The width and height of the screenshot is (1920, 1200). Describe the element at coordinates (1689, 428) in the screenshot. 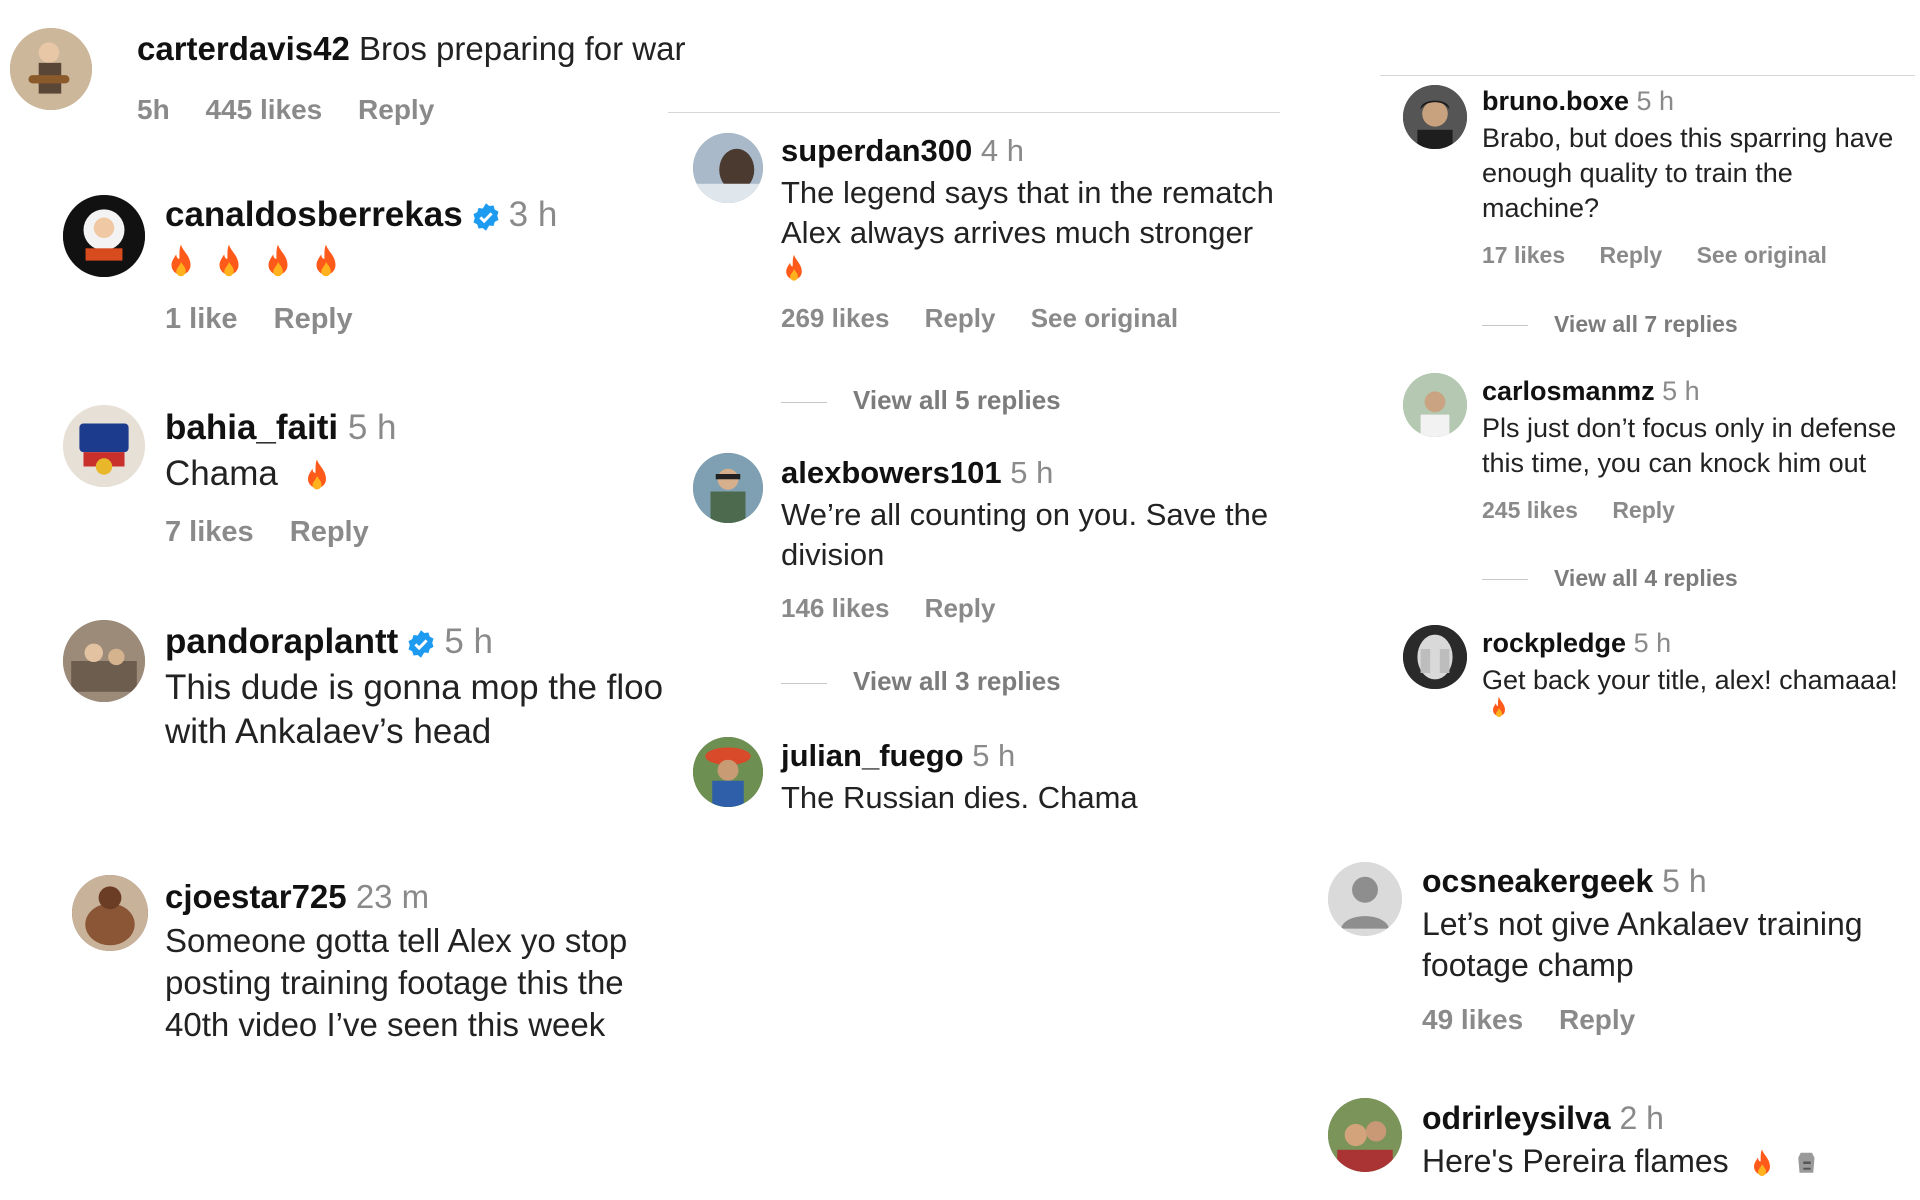

I see `comment-text-line: Pls just don’t focus only in defense` at that location.